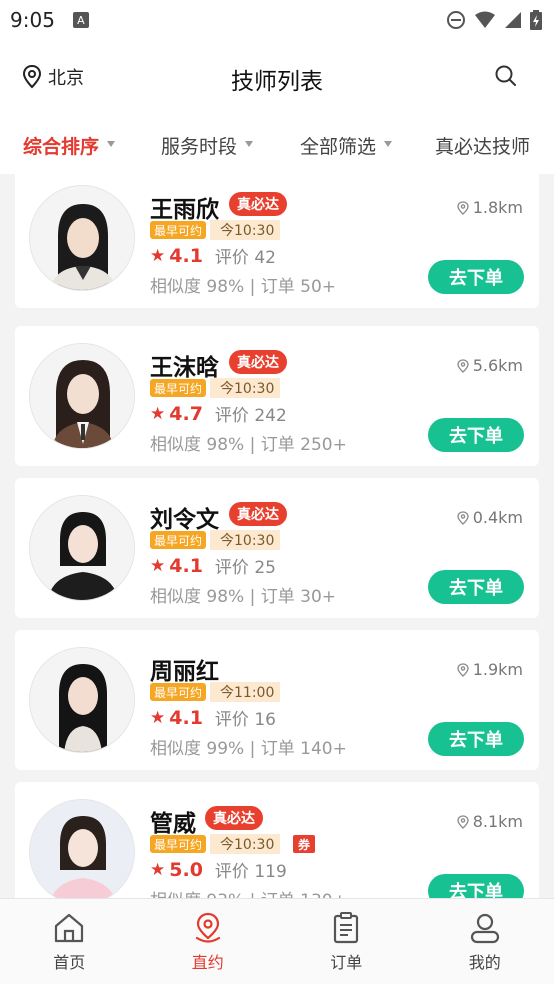  Describe the element at coordinates (497, 517) in the screenshot. I see `distance-value: 0.4km` at that location.